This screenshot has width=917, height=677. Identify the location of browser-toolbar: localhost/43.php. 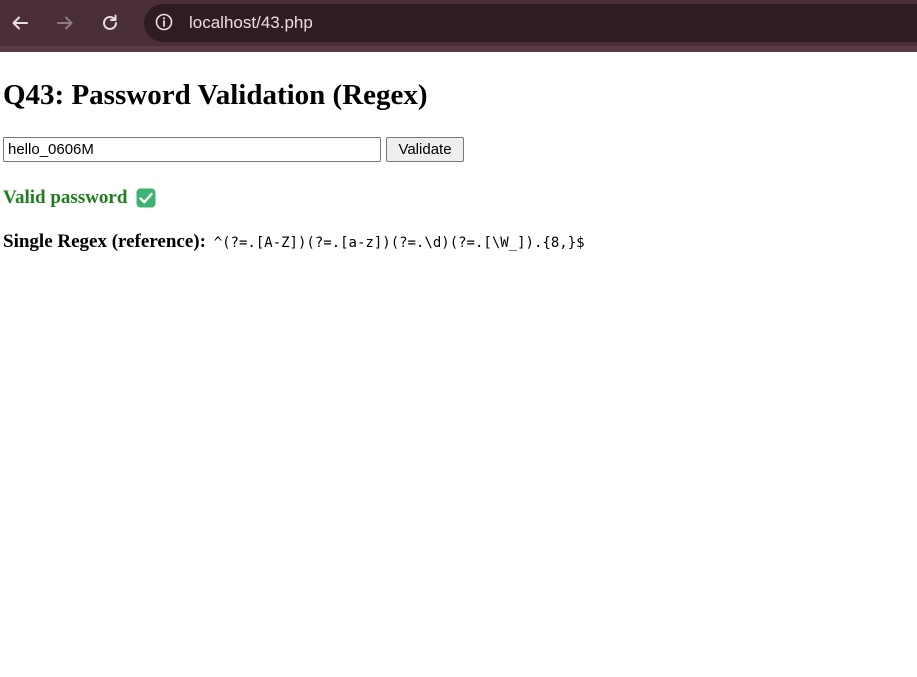
(458, 26).